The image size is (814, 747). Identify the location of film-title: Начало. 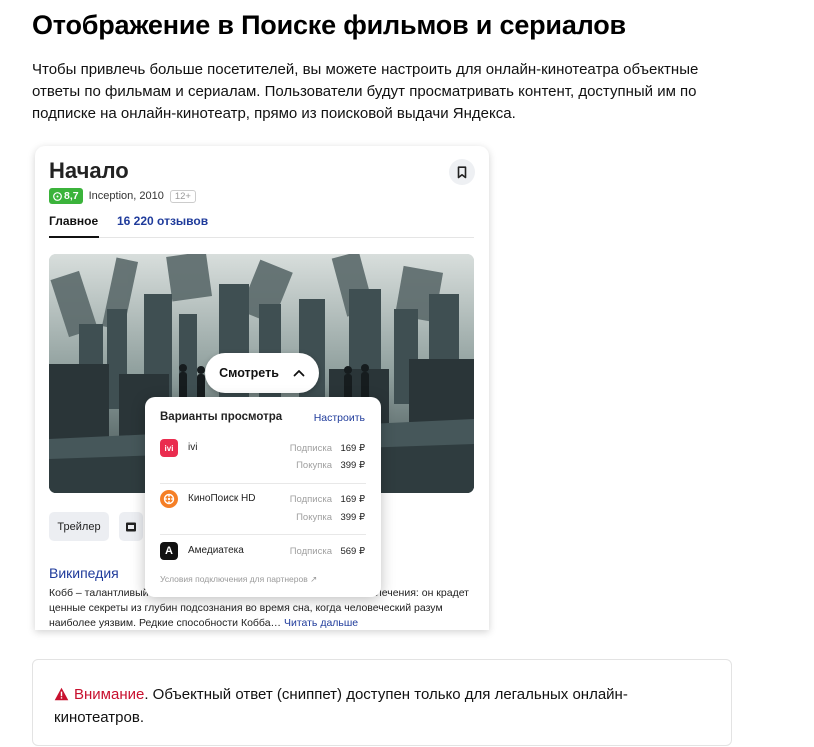
(89, 170).